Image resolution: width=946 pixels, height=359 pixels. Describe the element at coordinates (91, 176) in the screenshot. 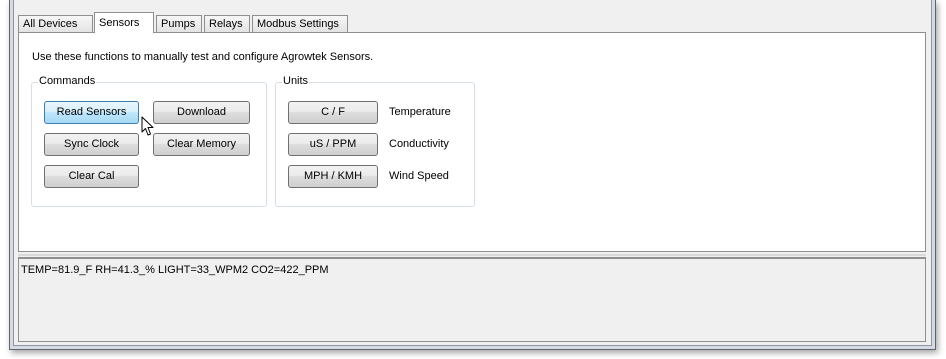

I see `clear-cal-button: Clear Cal` at that location.